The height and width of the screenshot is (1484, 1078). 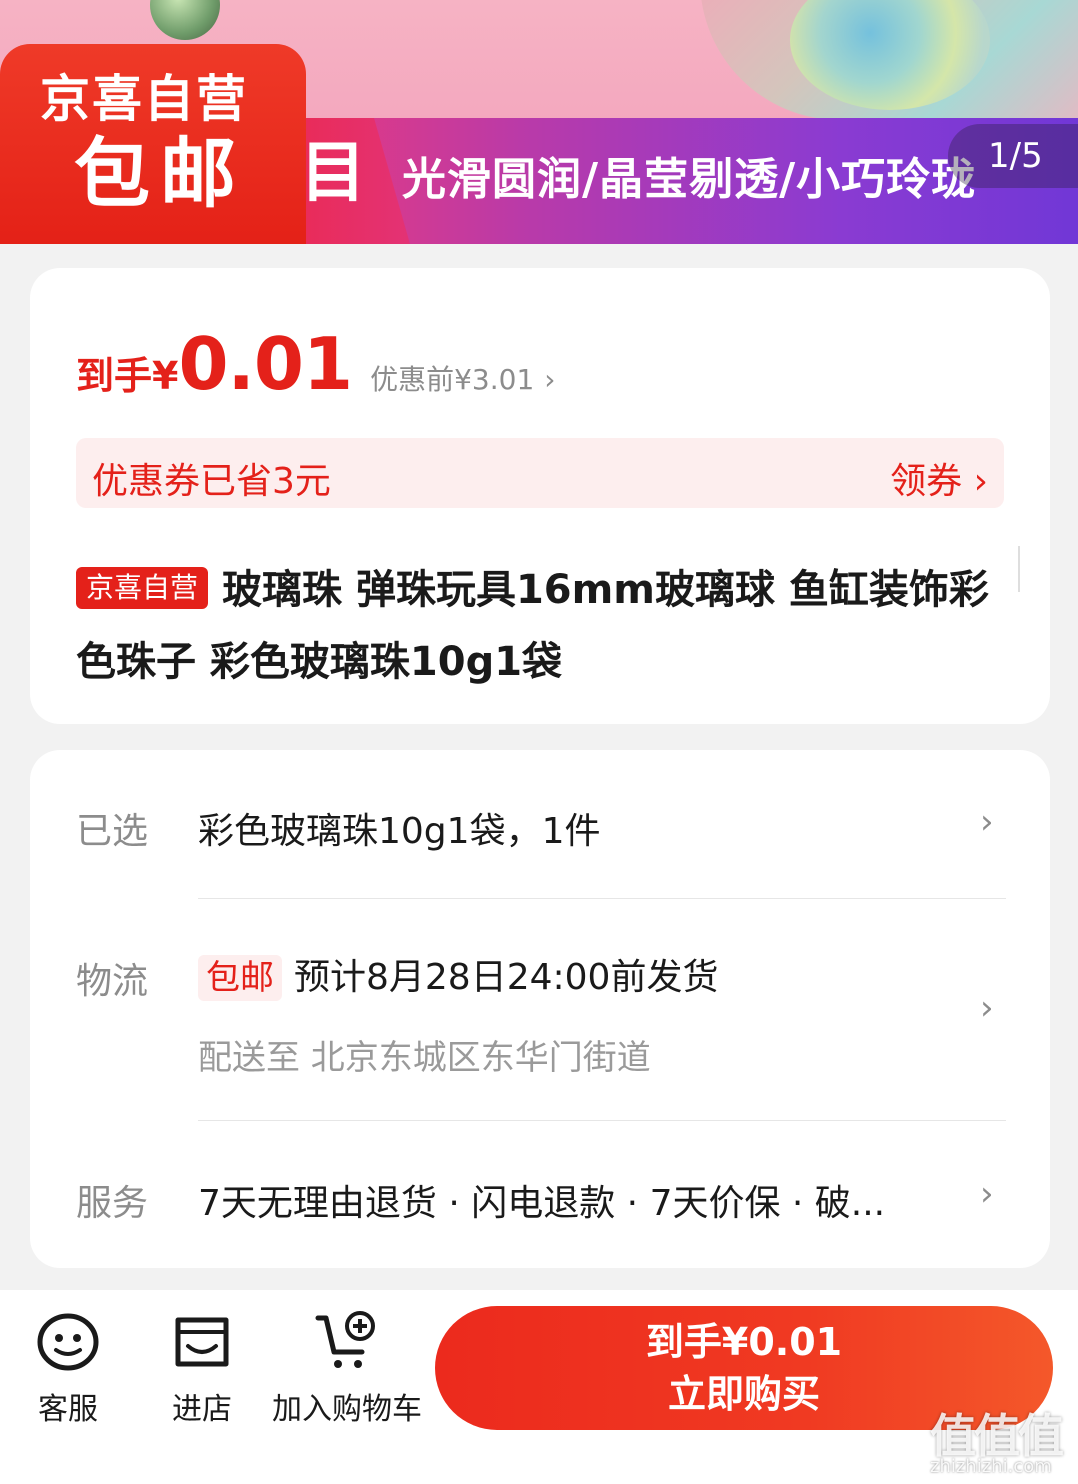 I want to click on badge-line2: 包邮, so click(x=160, y=173).